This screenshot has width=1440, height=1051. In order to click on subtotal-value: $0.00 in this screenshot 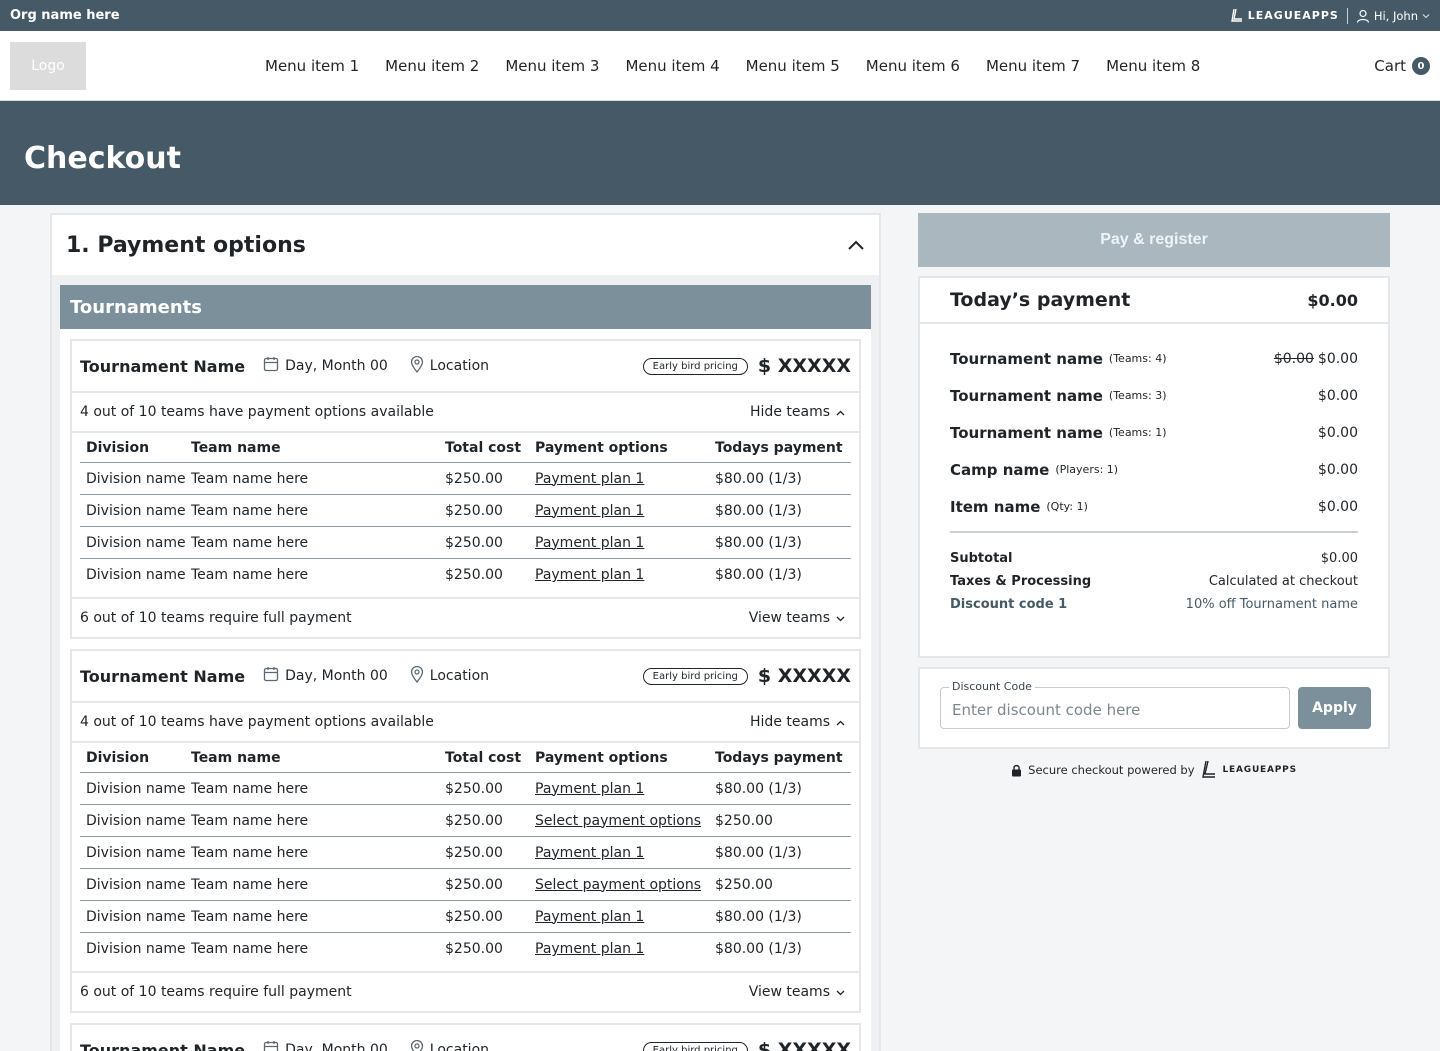, I will do `click(1339, 558)`.